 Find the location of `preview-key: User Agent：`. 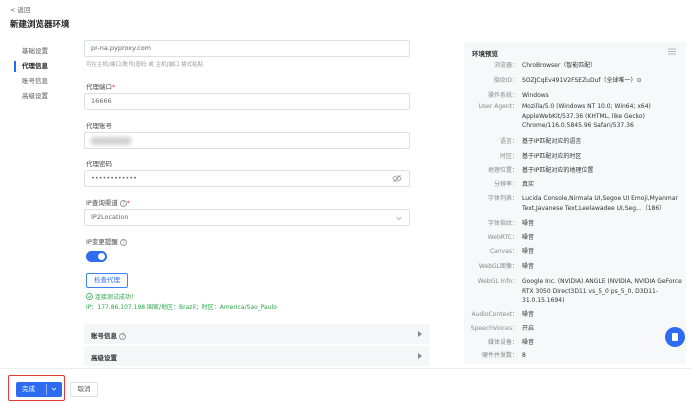

preview-key: User Agent： is located at coordinates (498, 106).